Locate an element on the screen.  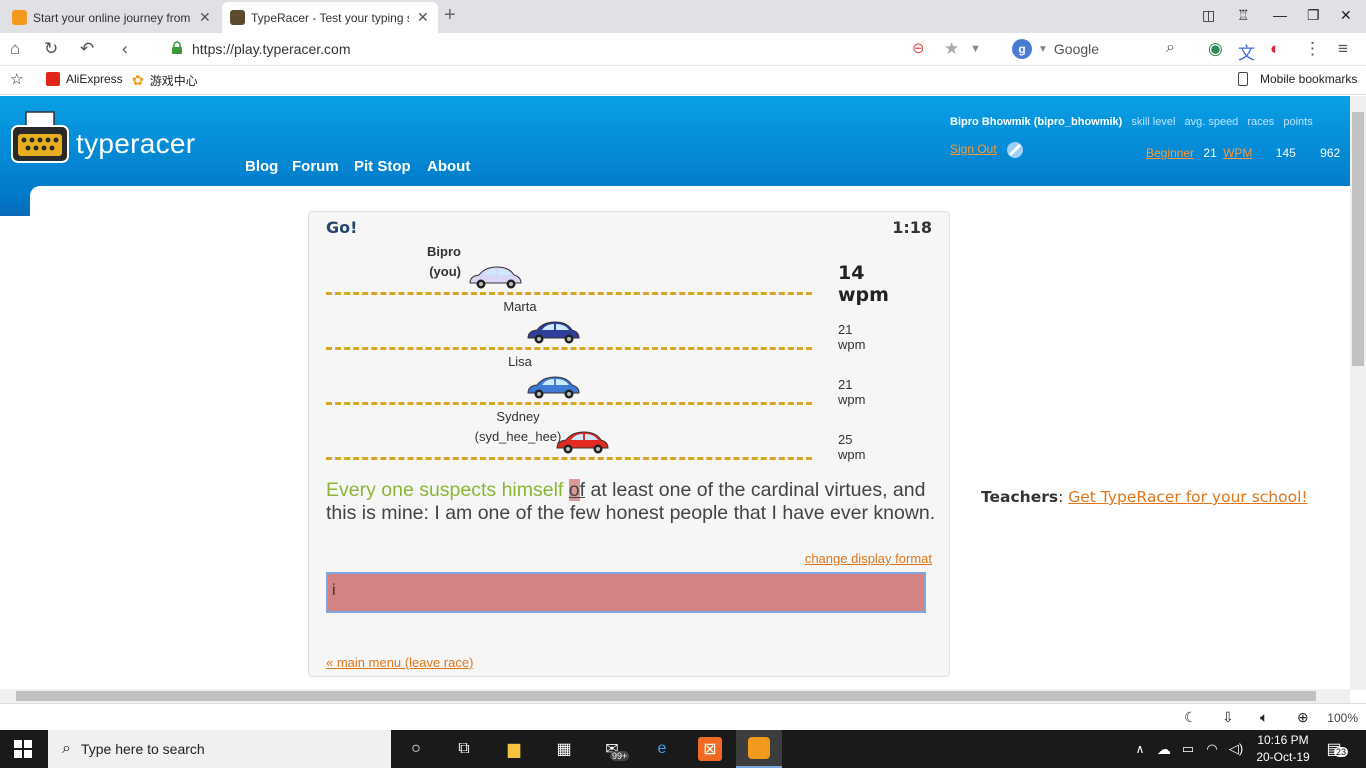
user-avatar-icon is located at coordinates (1015, 150).